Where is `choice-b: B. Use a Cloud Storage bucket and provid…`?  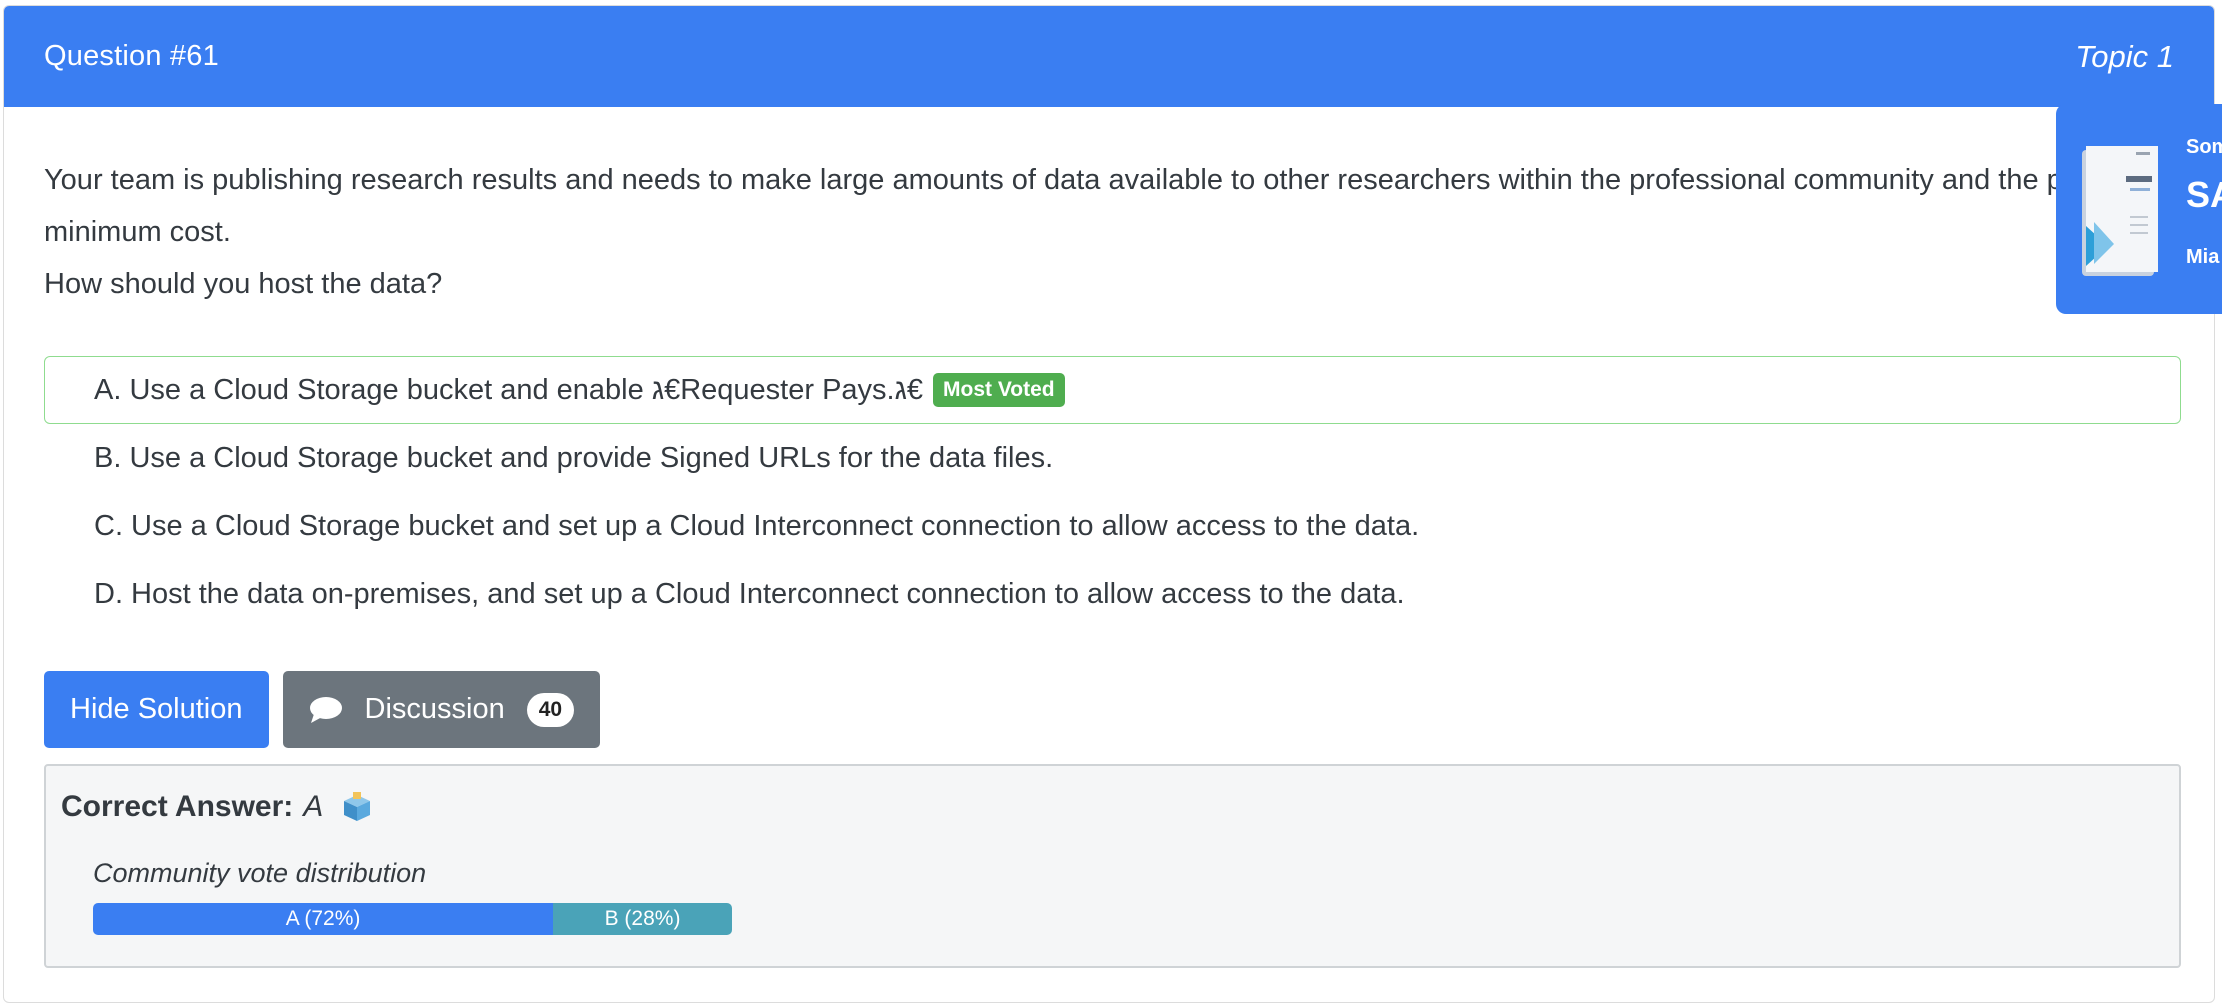
choice-b: B. Use a Cloud Storage bucket and provid… is located at coordinates (1112, 458).